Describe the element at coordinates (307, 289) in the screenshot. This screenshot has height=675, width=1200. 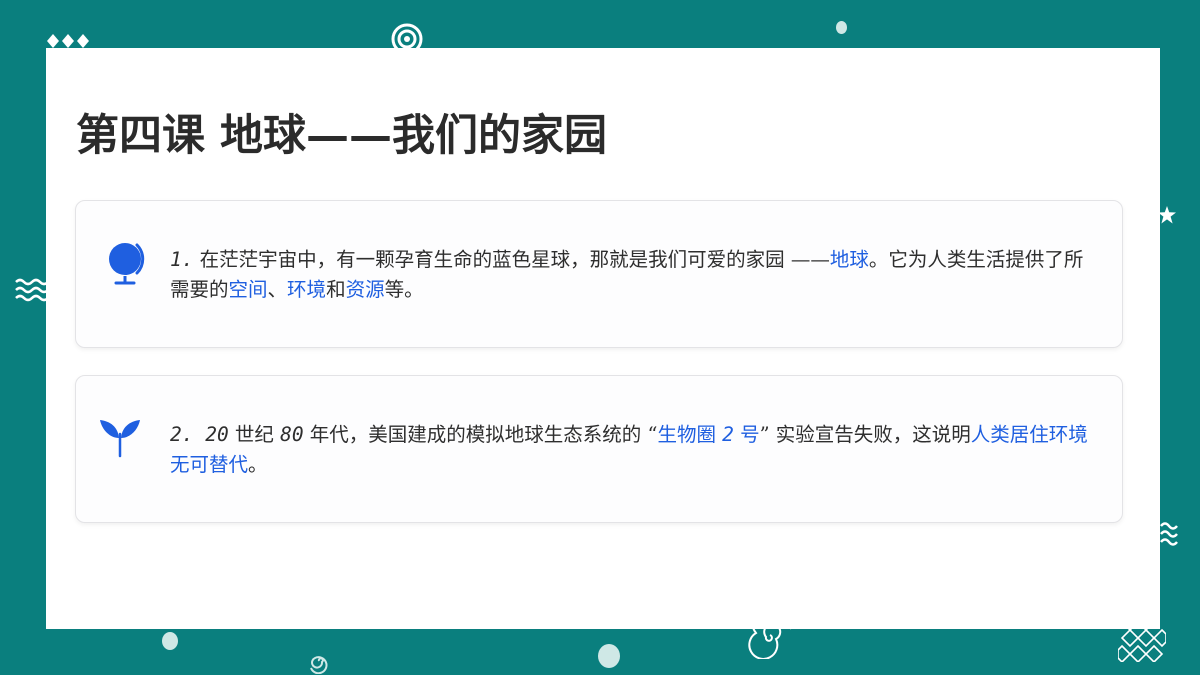
I see `highlight-environment: 环境` at that location.